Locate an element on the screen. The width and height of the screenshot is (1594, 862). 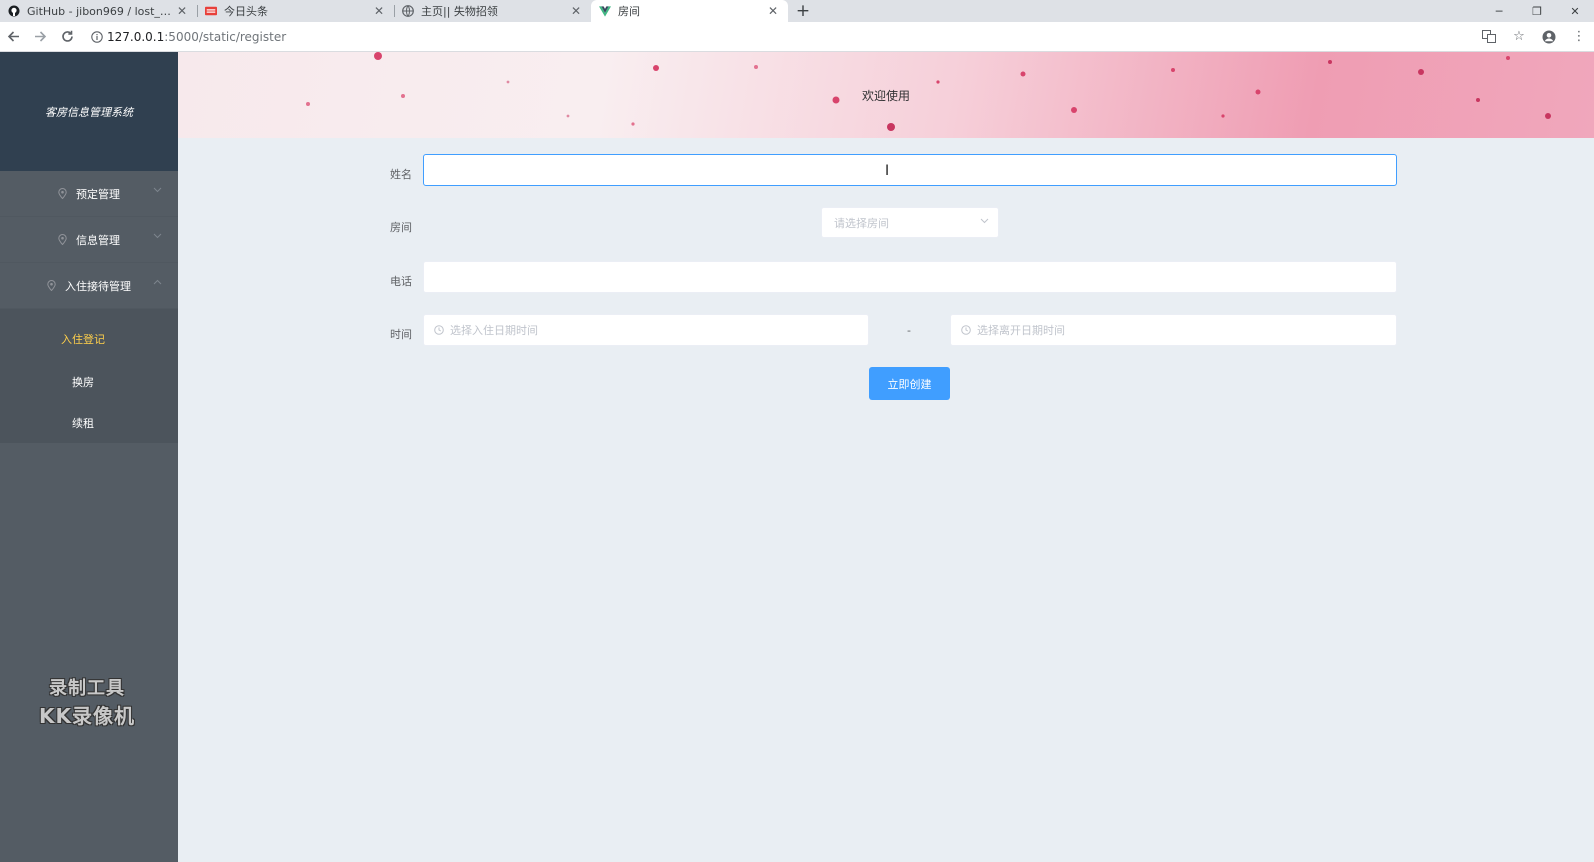
tab-title: 今日头条 is located at coordinates (246, 11).